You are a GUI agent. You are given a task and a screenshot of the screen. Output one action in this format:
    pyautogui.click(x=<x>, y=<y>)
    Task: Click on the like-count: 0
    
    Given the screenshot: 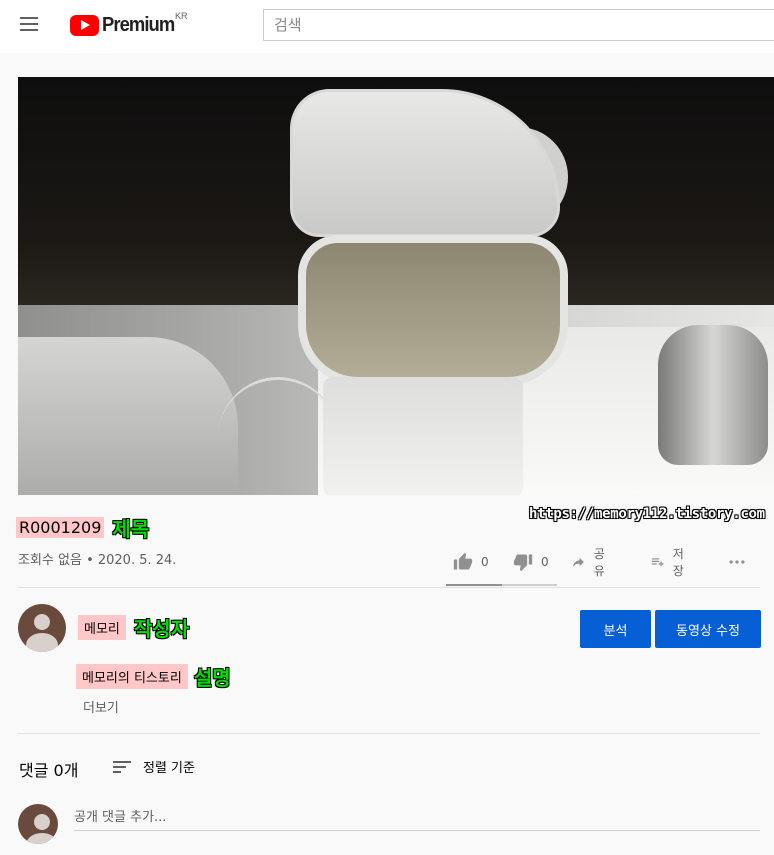 What is the action you would take?
    pyautogui.click(x=485, y=562)
    